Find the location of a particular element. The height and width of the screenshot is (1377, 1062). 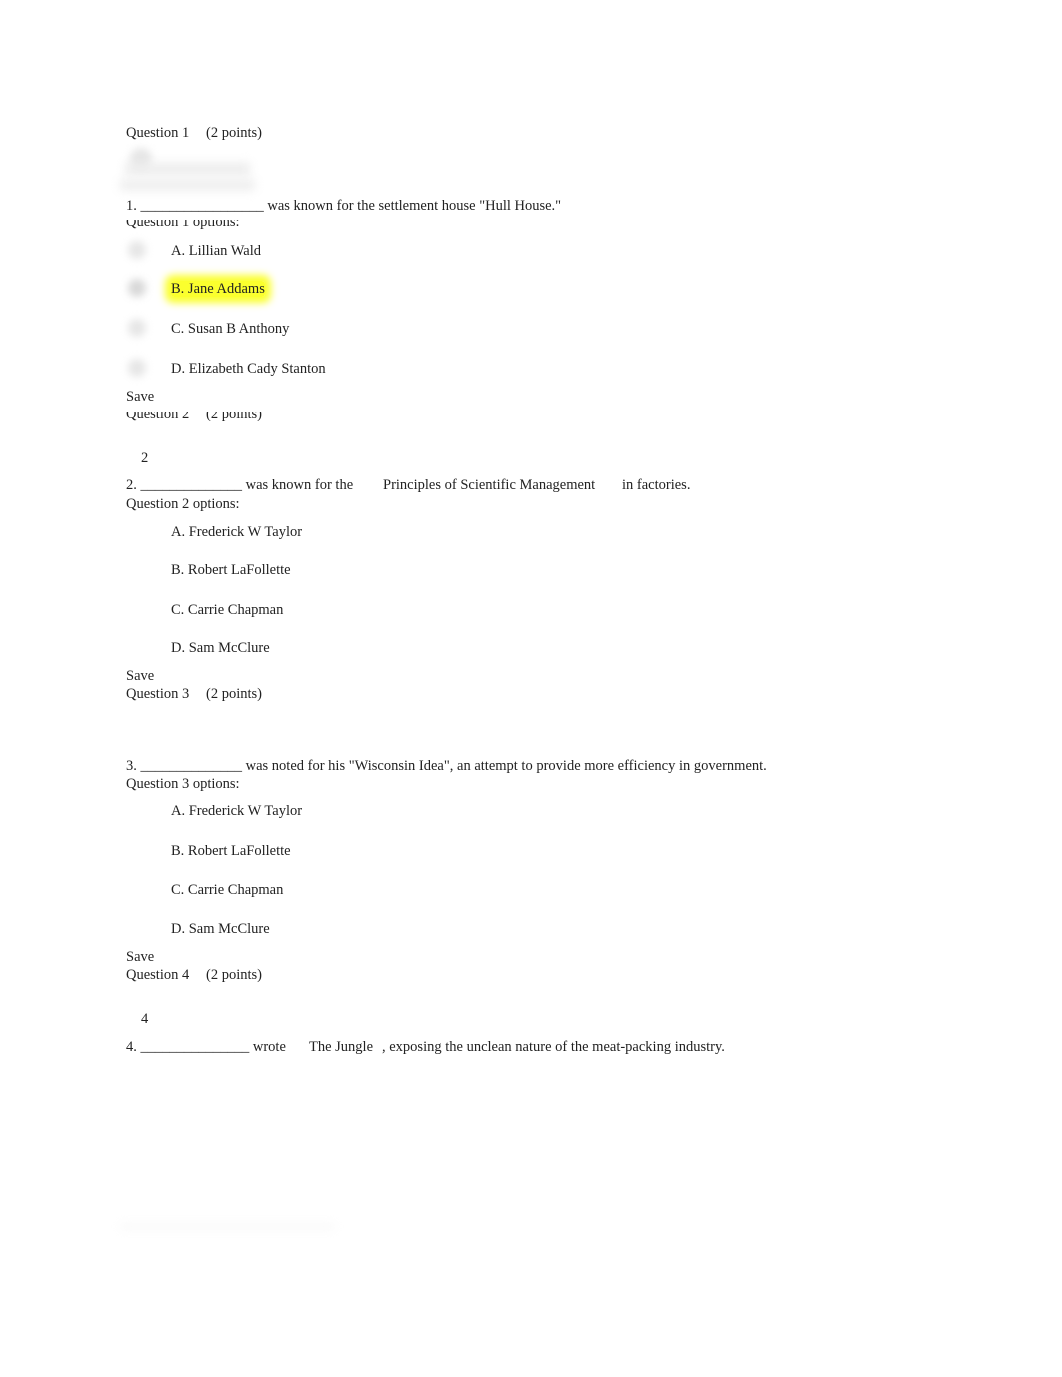

option-d: D. Elizabeth Cady Stanton is located at coordinates (248, 369).